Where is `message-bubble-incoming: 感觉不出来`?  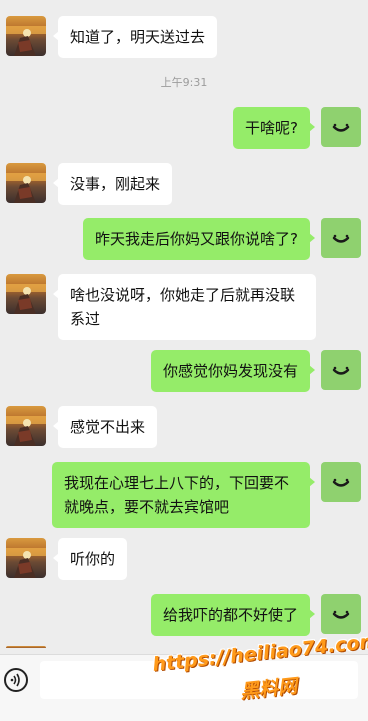 message-bubble-incoming: 感觉不出来 is located at coordinates (105, 427).